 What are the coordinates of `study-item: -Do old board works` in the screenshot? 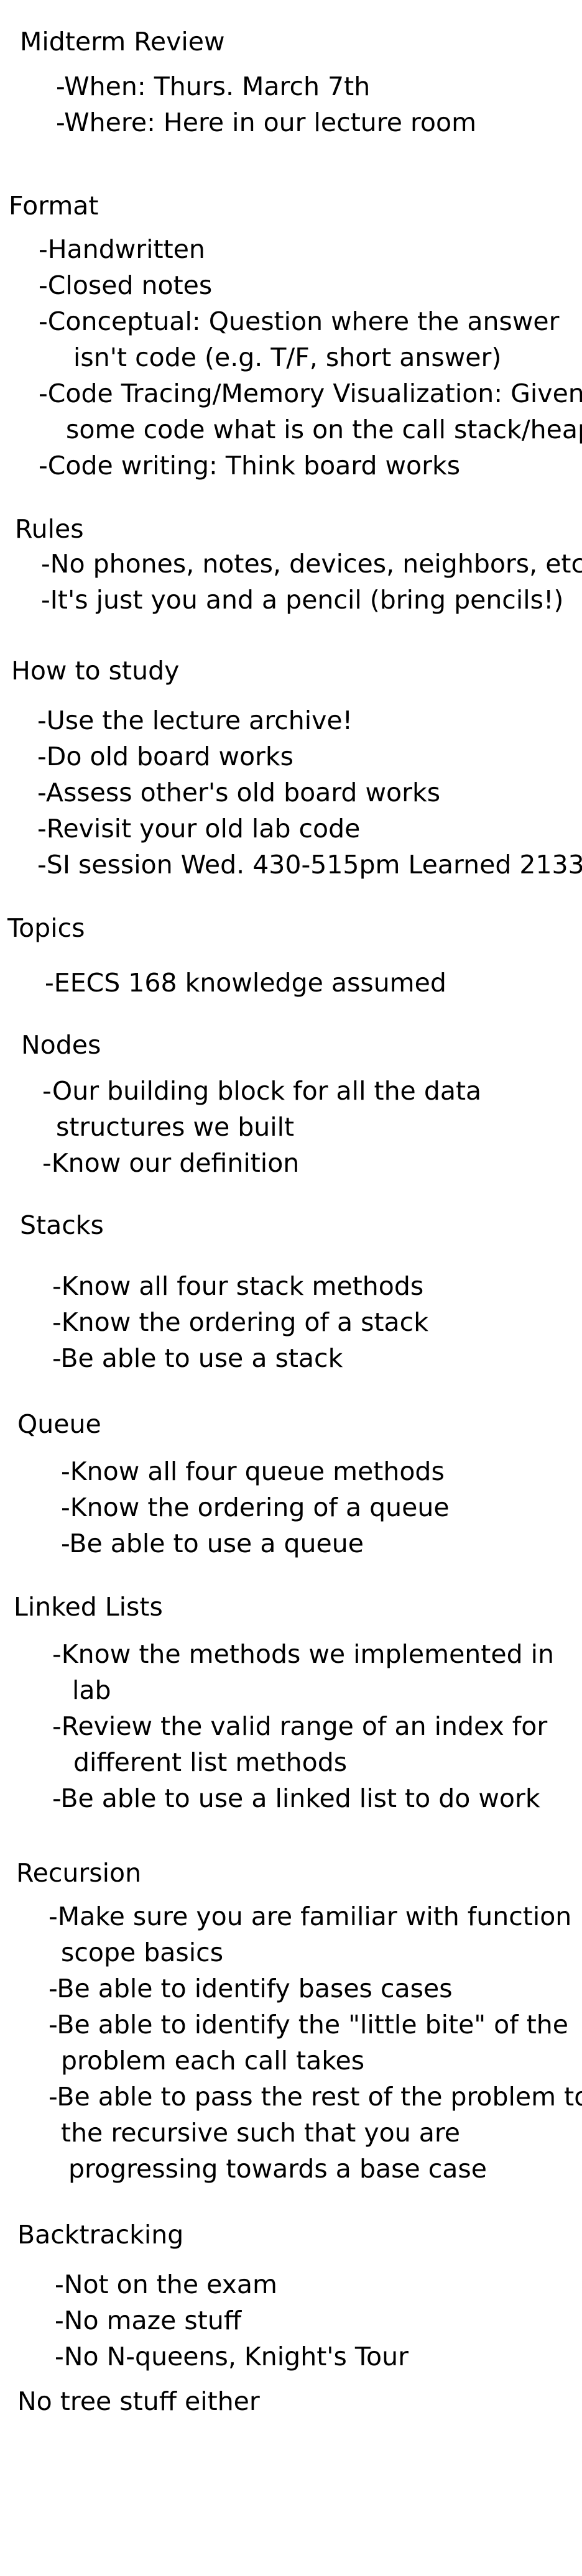 It's located at (165, 756).